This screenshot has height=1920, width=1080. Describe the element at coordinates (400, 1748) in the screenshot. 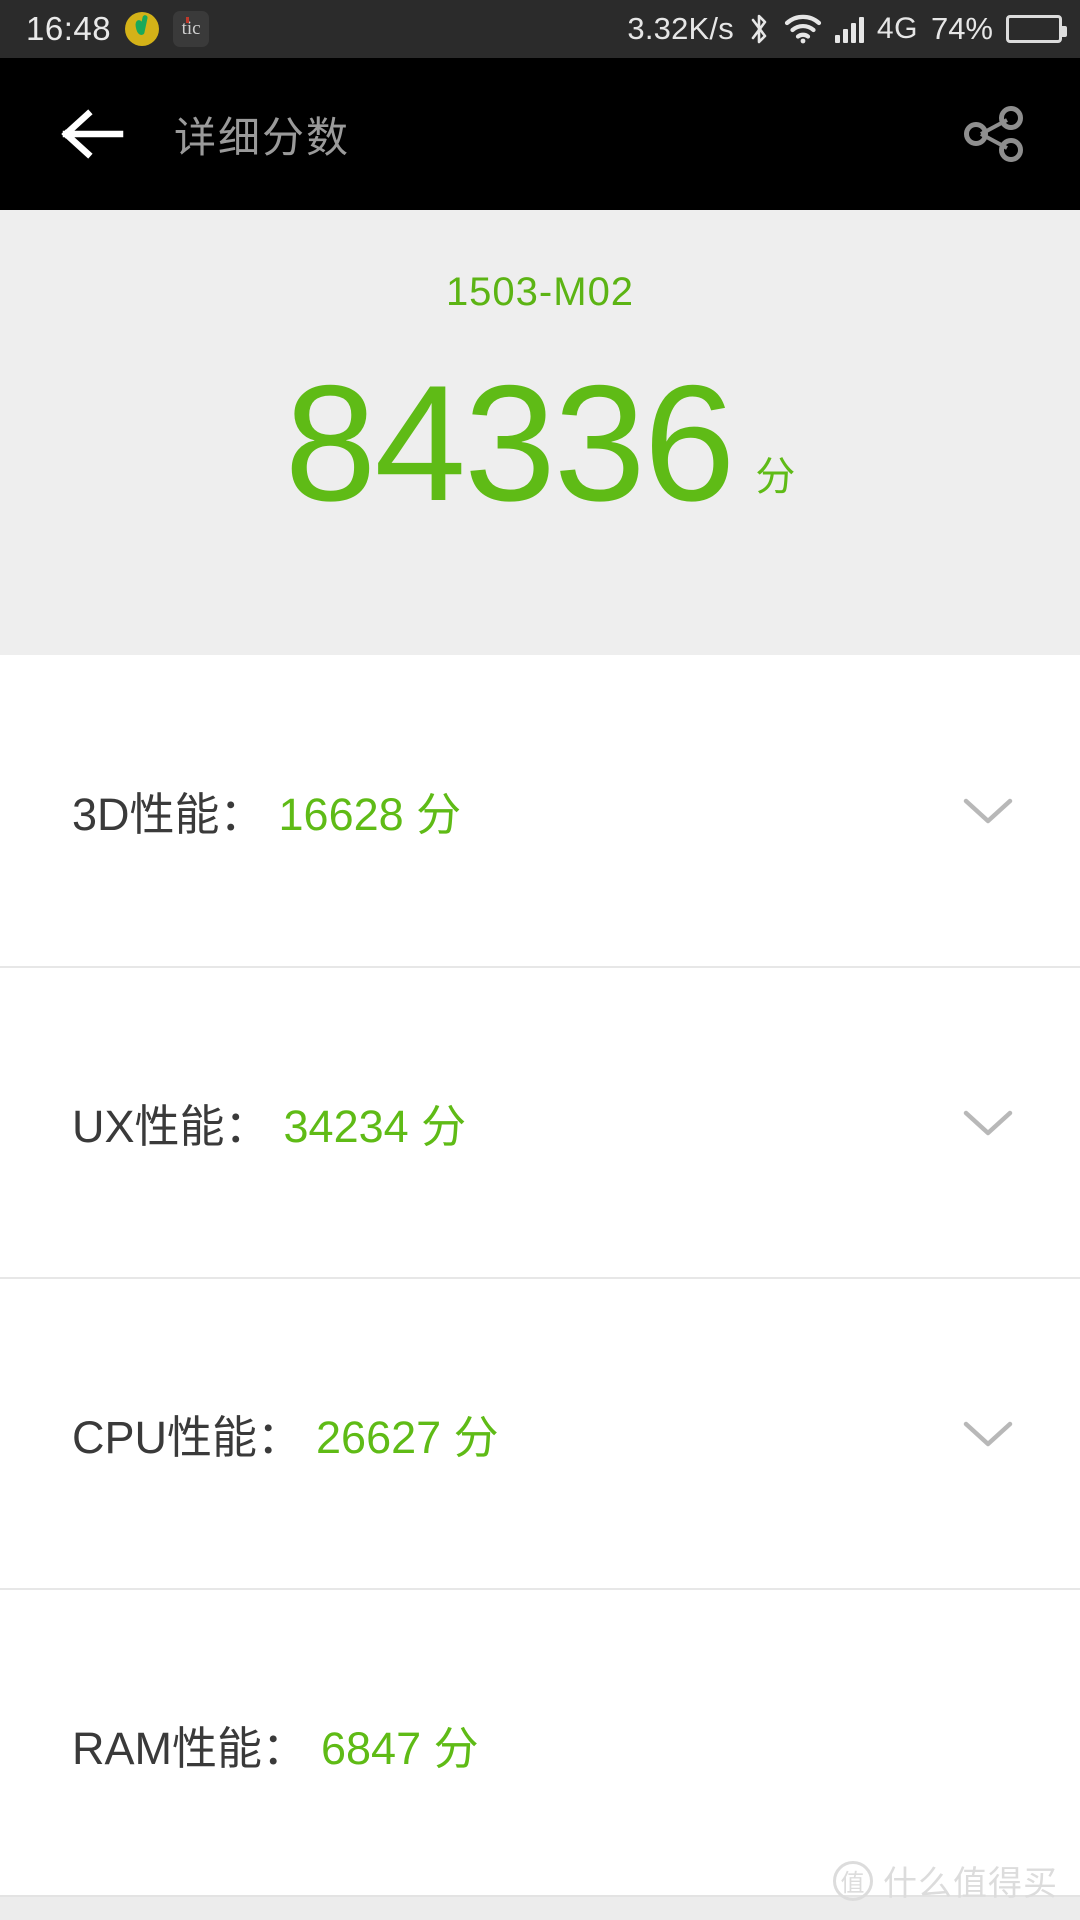

I see `row-value: 6847 分` at that location.